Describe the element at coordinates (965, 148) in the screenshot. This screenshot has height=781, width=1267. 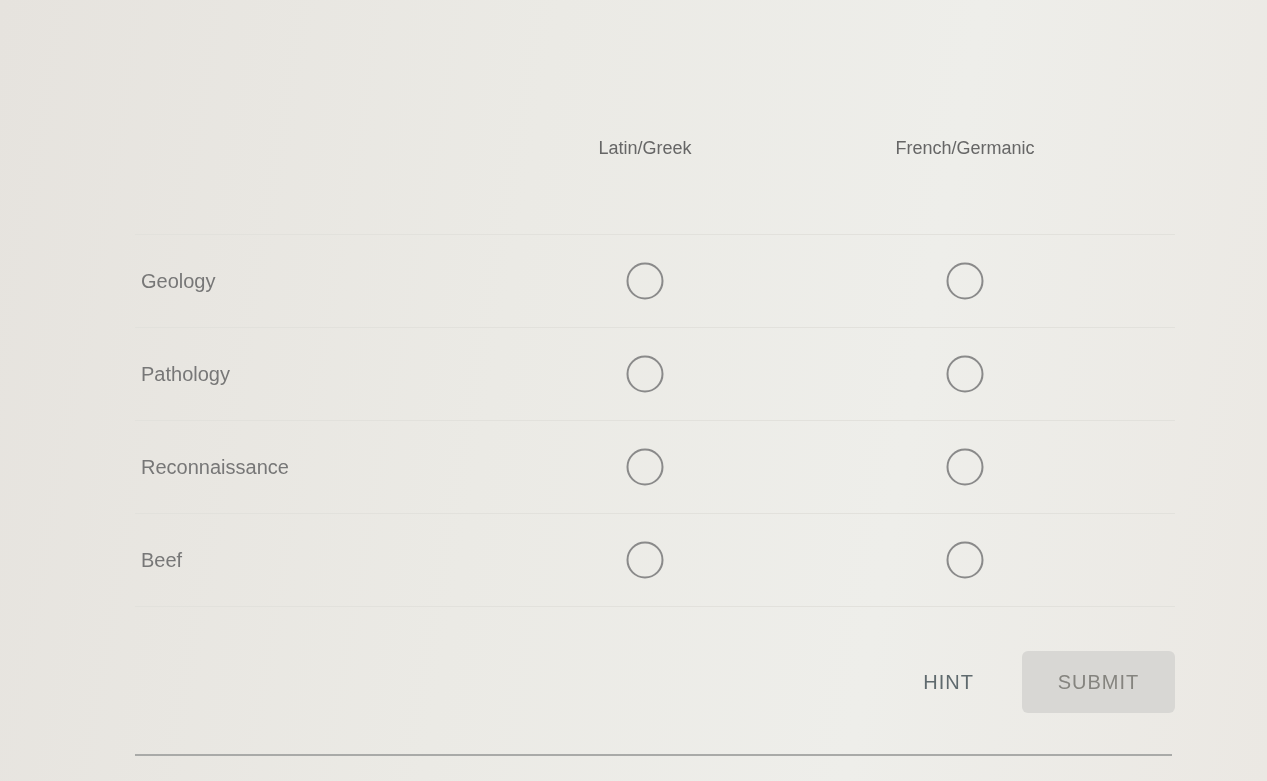
I see `column-header: French/Germanic` at that location.